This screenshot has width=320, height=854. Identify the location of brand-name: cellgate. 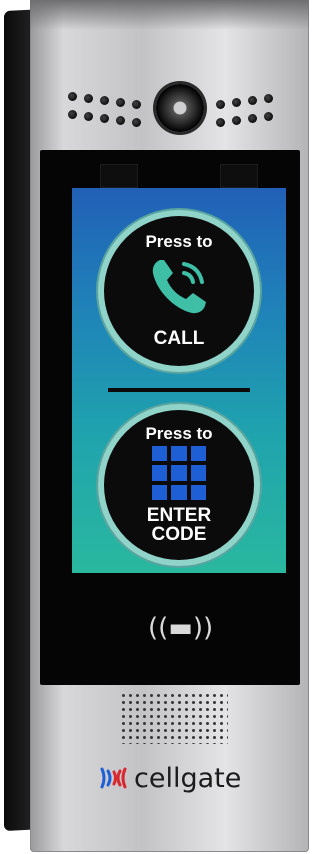
(188, 778).